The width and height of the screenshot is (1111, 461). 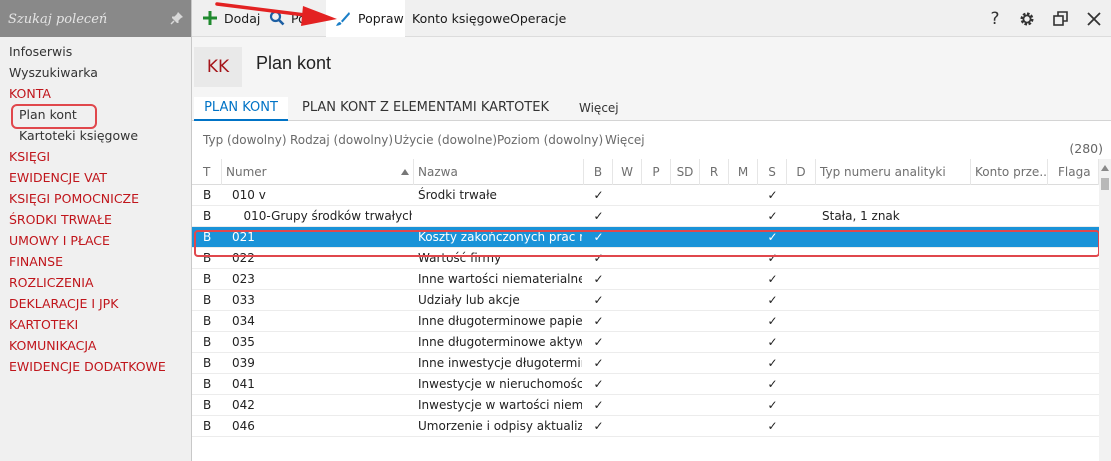 What do you see at coordinates (243, 237) in the screenshot?
I see `cell-numer: 021` at bounding box center [243, 237].